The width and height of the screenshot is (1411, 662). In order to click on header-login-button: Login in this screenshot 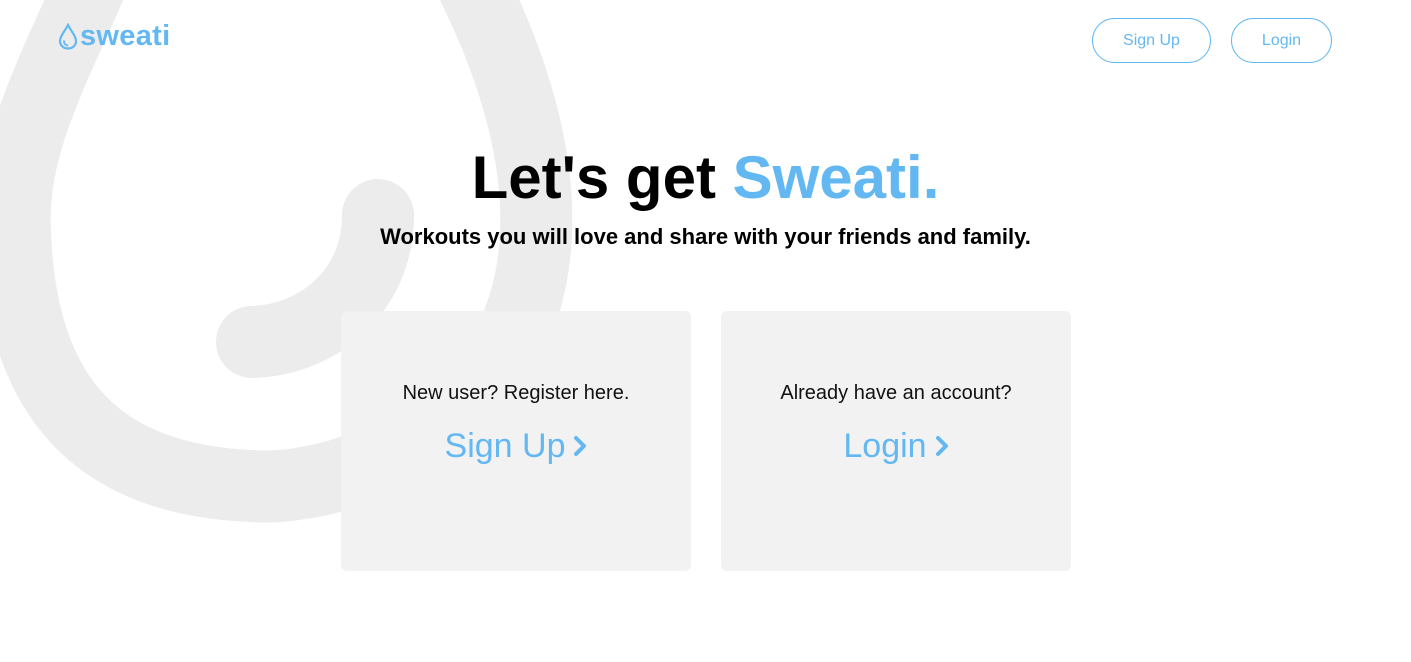, I will do `click(1281, 40)`.